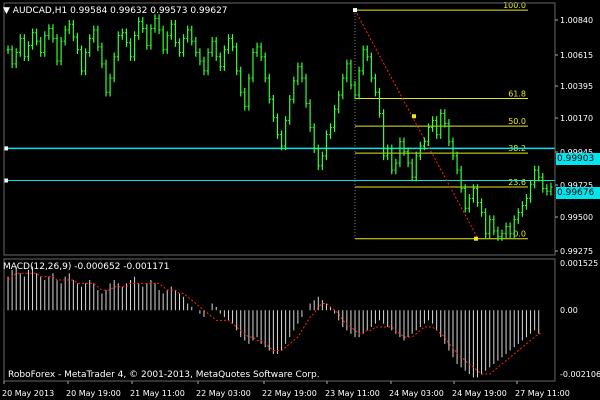 The image size is (600, 400). I want to click on price-scale-label: 1.00395, so click(576, 86).